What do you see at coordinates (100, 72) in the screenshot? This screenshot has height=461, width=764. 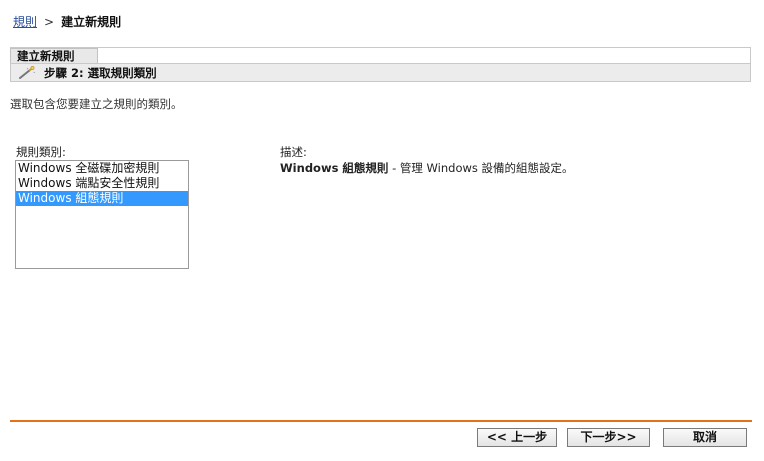 I see `step-title: 步驟 2: 選取規則類別` at bounding box center [100, 72].